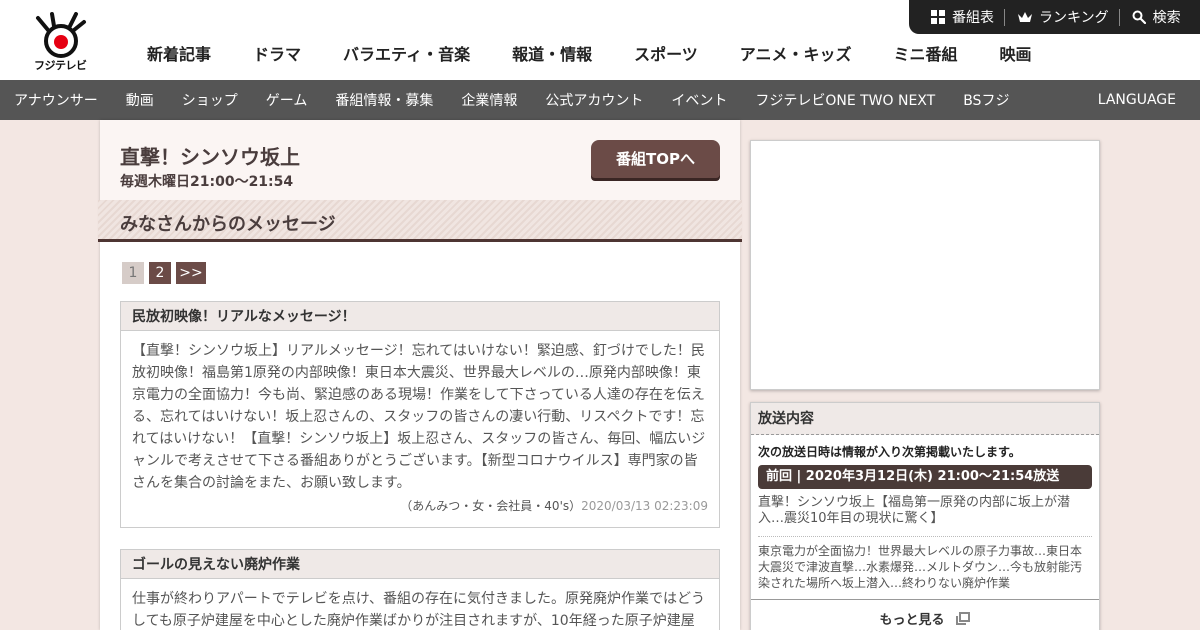 The height and width of the screenshot is (630, 1200). I want to click on subnav-events: イベント, so click(699, 100).